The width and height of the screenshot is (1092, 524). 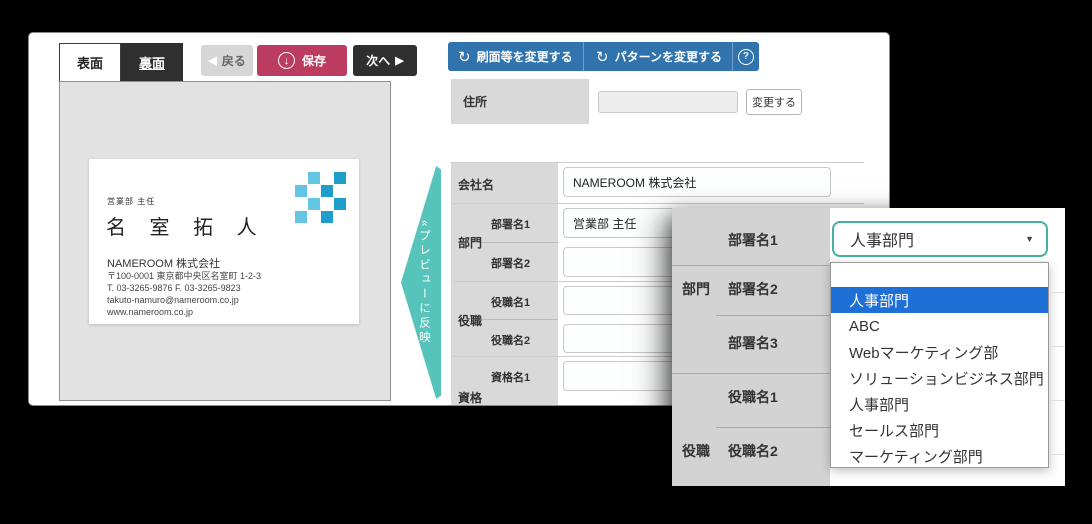 What do you see at coordinates (939, 404) in the screenshot?
I see `dropdown-option: 人事部門` at bounding box center [939, 404].